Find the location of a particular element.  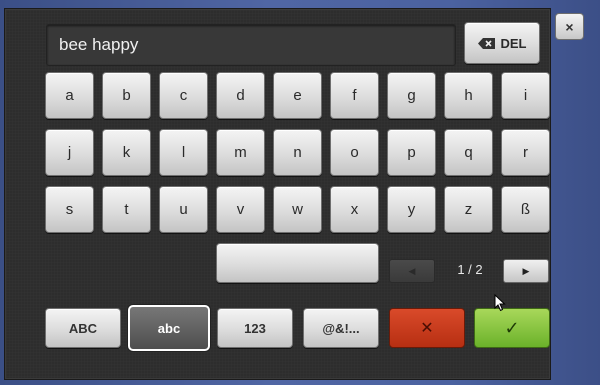

prev-page-button: ◀ is located at coordinates (412, 271).